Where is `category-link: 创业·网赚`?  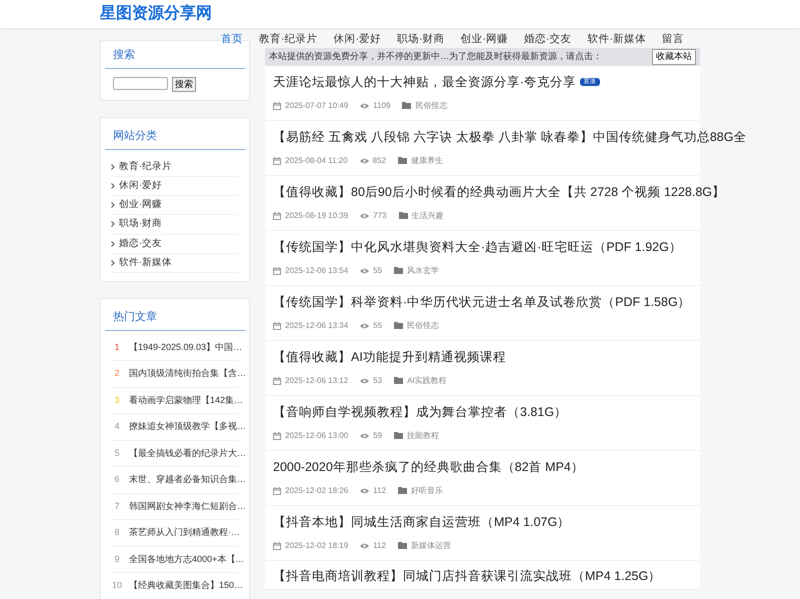 category-link: 创业·网赚 is located at coordinates (140, 205).